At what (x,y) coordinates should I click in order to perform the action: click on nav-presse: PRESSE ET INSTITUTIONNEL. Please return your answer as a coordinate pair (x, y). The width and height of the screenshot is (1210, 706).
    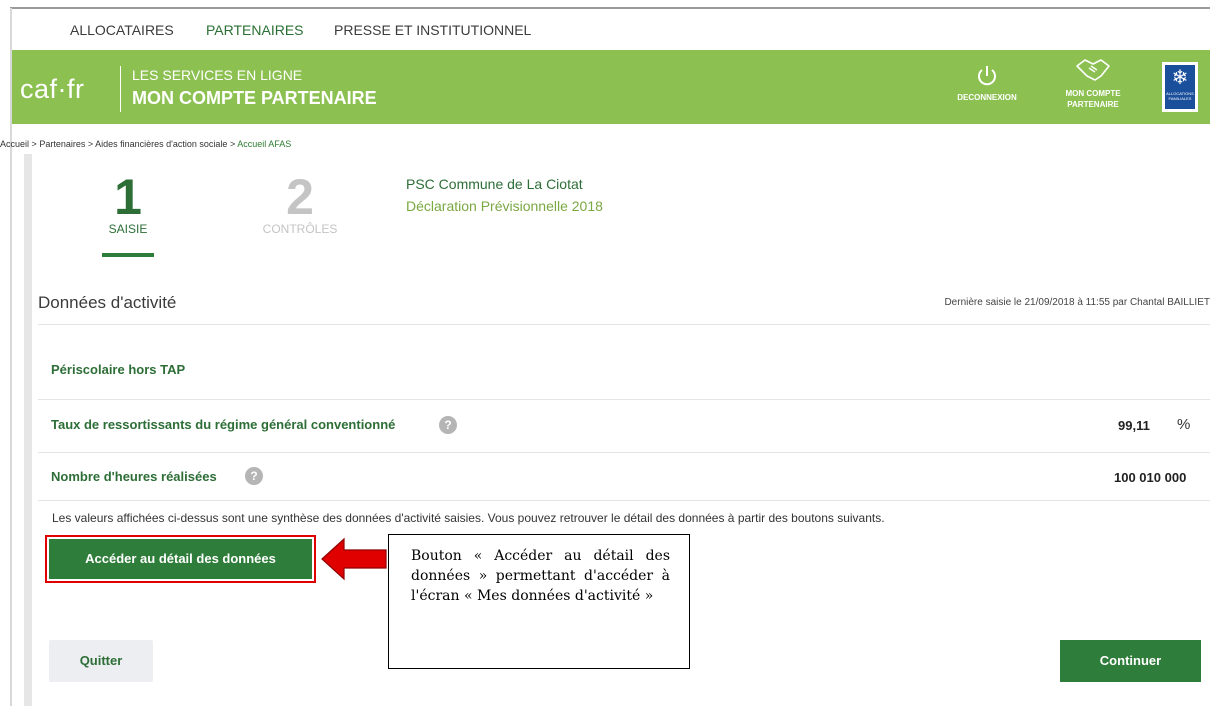
    Looking at the image, I should click on (432, 30).